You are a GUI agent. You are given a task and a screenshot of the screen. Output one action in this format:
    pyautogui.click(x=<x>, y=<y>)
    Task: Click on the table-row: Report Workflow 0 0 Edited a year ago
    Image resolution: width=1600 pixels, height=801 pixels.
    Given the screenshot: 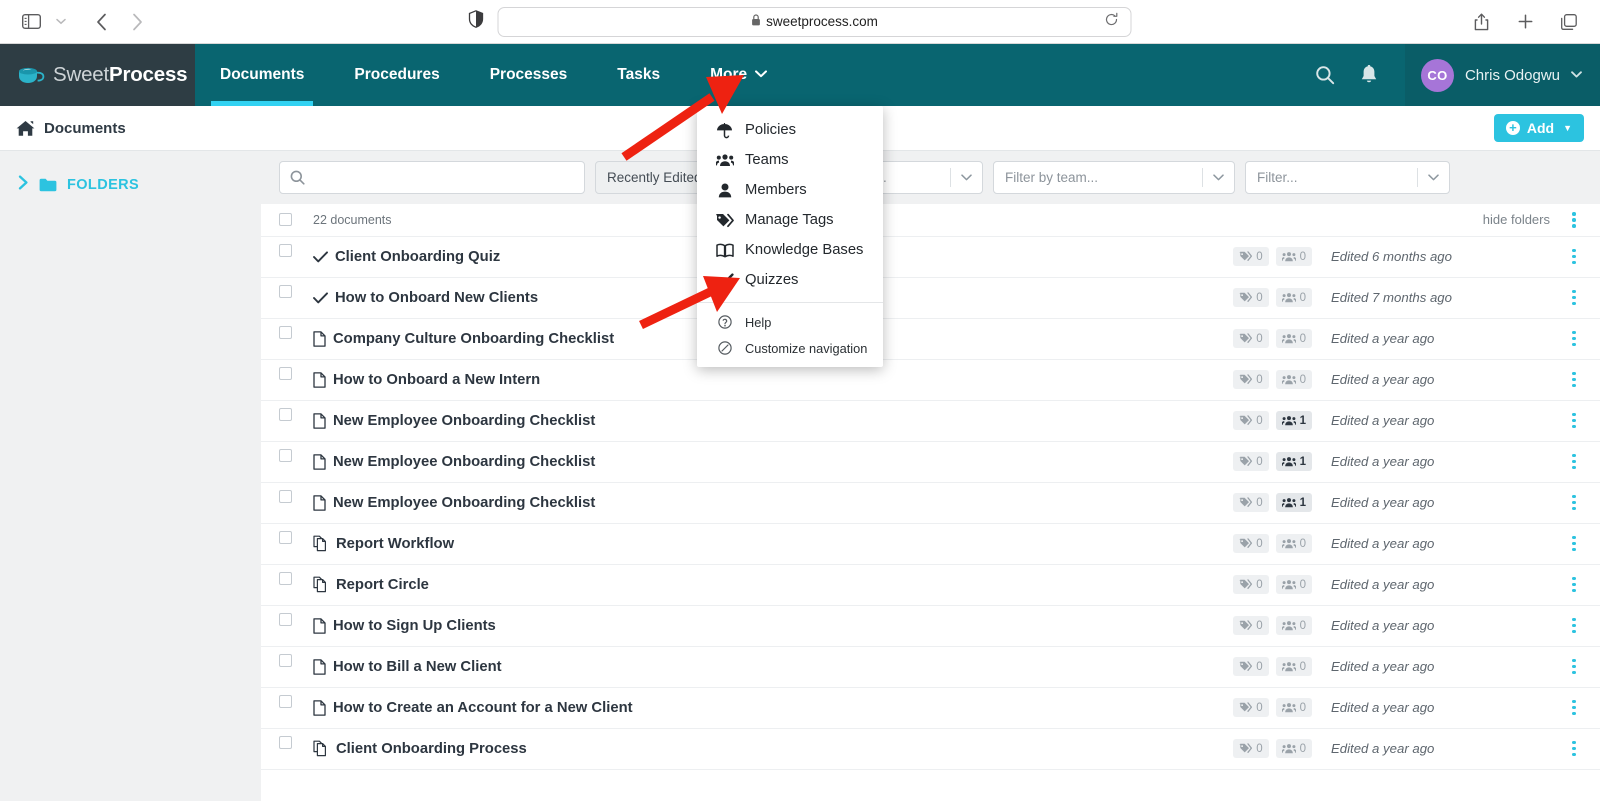 What is the action you would take?
    pyautogui.click(x=930, y=544)
    